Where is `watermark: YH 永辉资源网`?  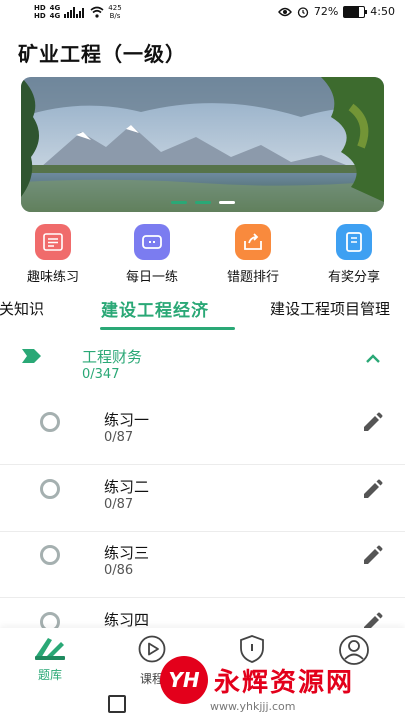
watermark: YH 永辉资源网 is located at coordinates (257, 680).